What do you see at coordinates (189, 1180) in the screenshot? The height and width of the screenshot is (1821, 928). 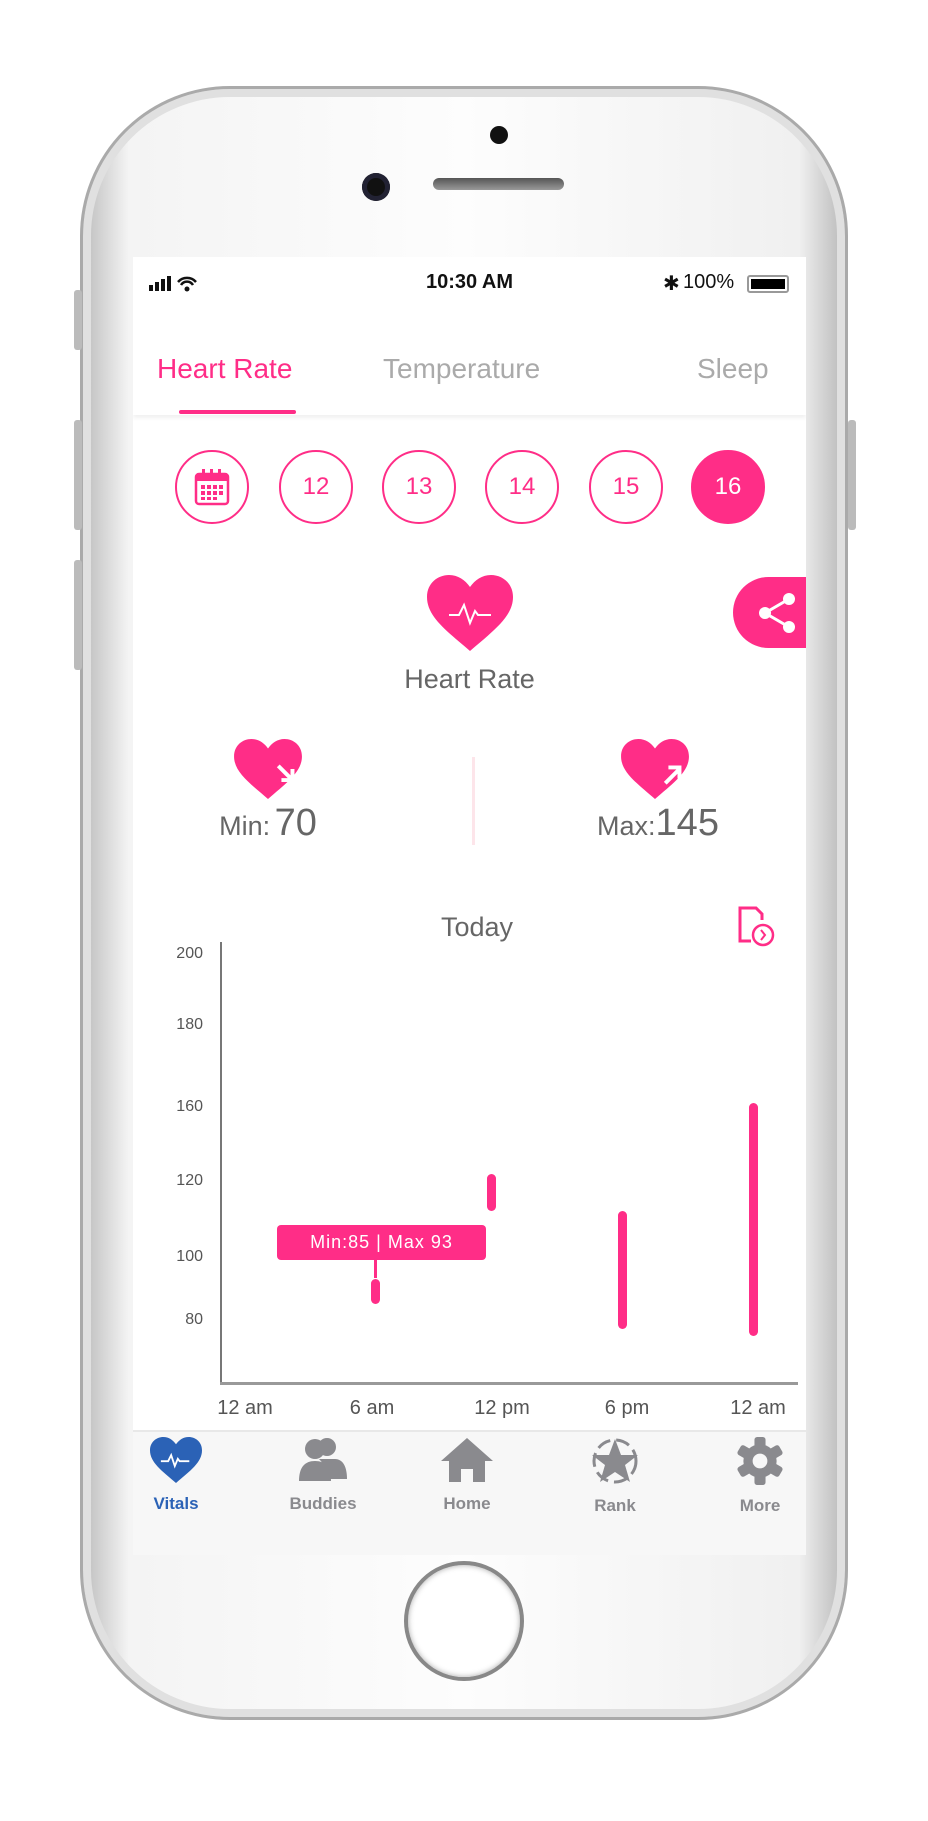 I see `y-tick-label: 120` at bounding box center [189, 1180].